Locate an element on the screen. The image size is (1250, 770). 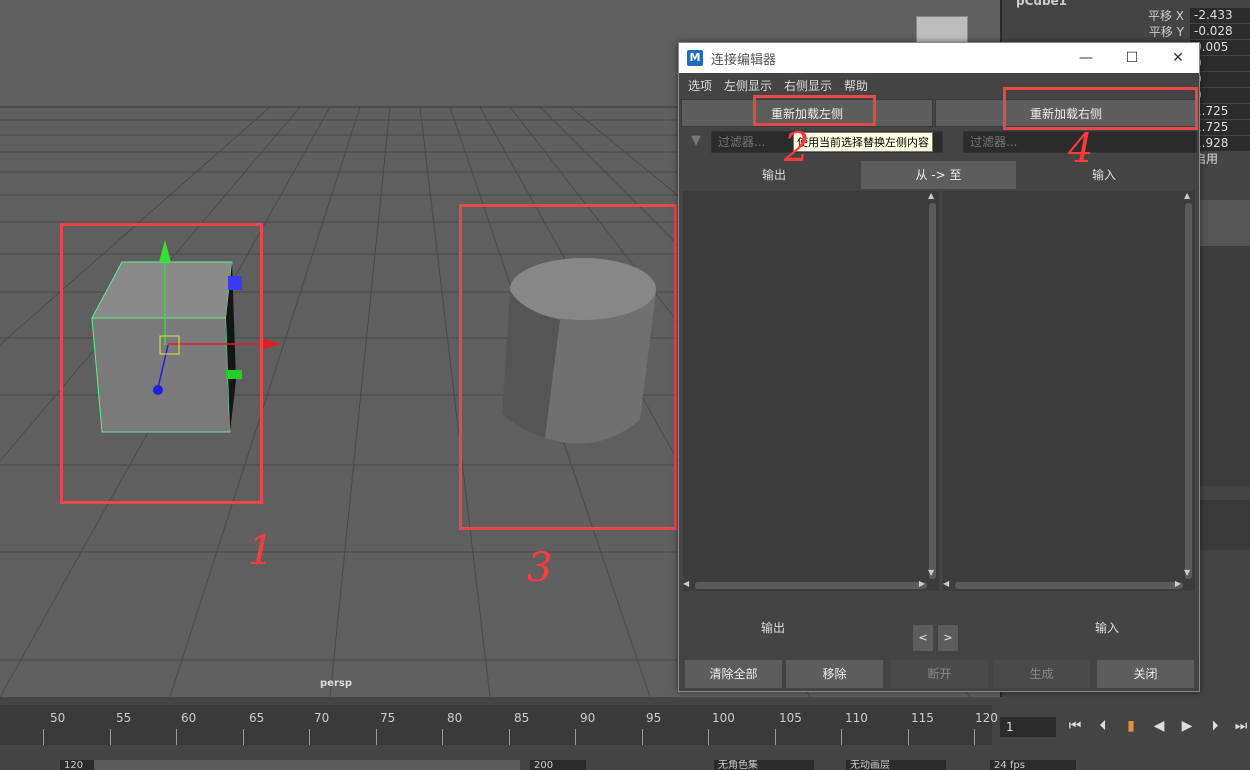
input-footer-label: 输入 is located at coordinates (1107, 628).